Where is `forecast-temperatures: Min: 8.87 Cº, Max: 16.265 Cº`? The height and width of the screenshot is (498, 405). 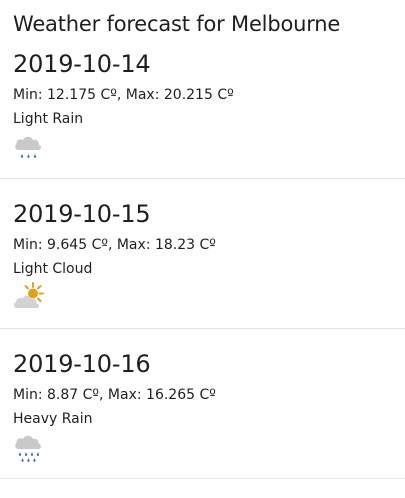
forecast-temperatures: Min: 8.87 Cº, Max: 16.265 Cº is located at coordinates (114, 395).